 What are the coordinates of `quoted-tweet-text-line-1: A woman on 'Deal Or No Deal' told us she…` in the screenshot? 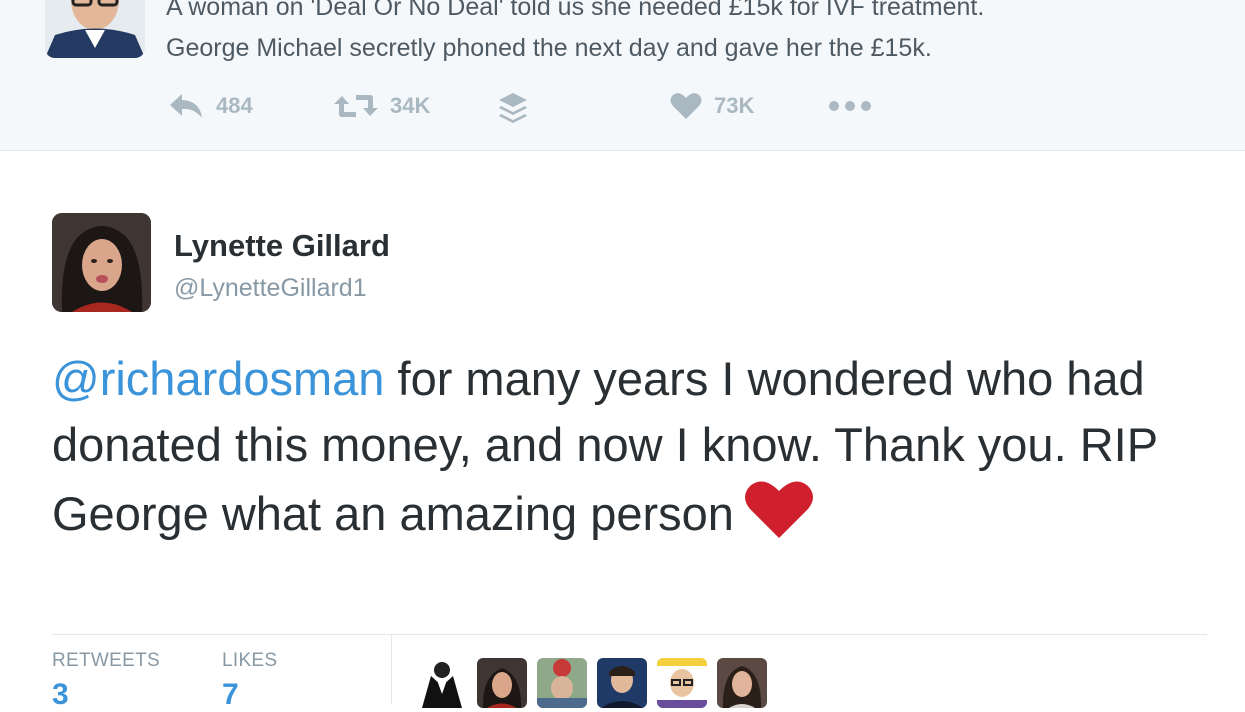 It's located at (575, 10).